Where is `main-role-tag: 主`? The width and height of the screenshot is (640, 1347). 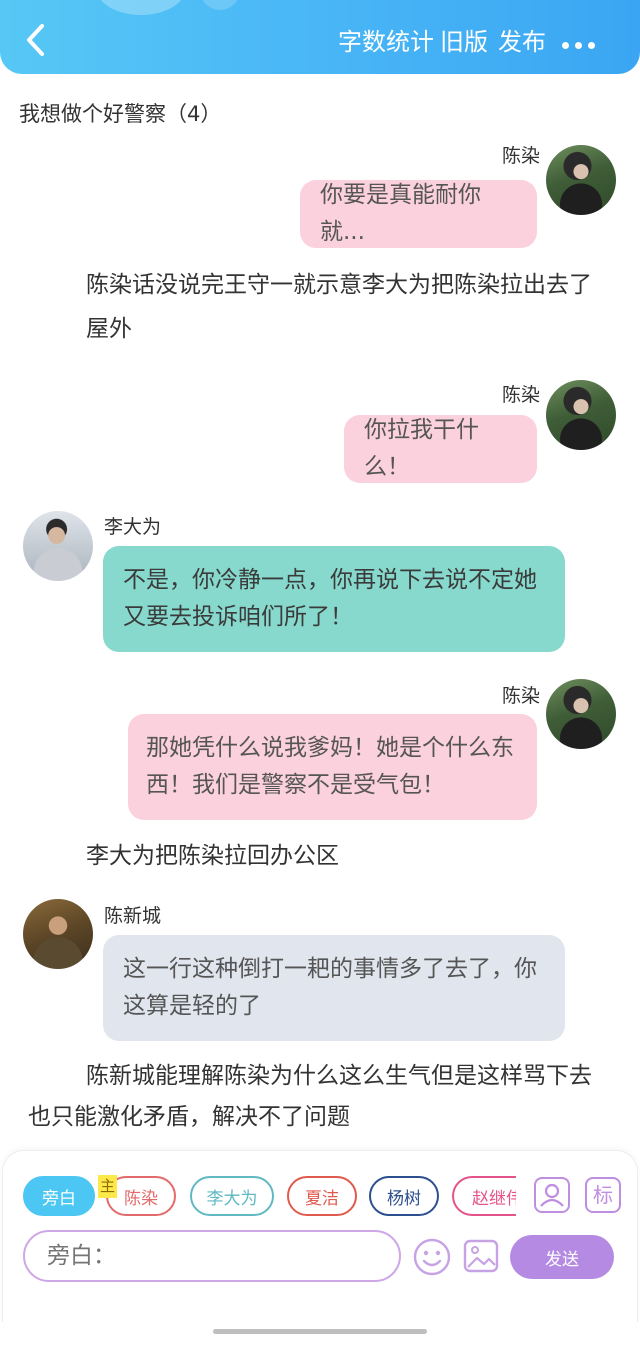
main-role-tag: 主 is located at coordinates (107, 1186).